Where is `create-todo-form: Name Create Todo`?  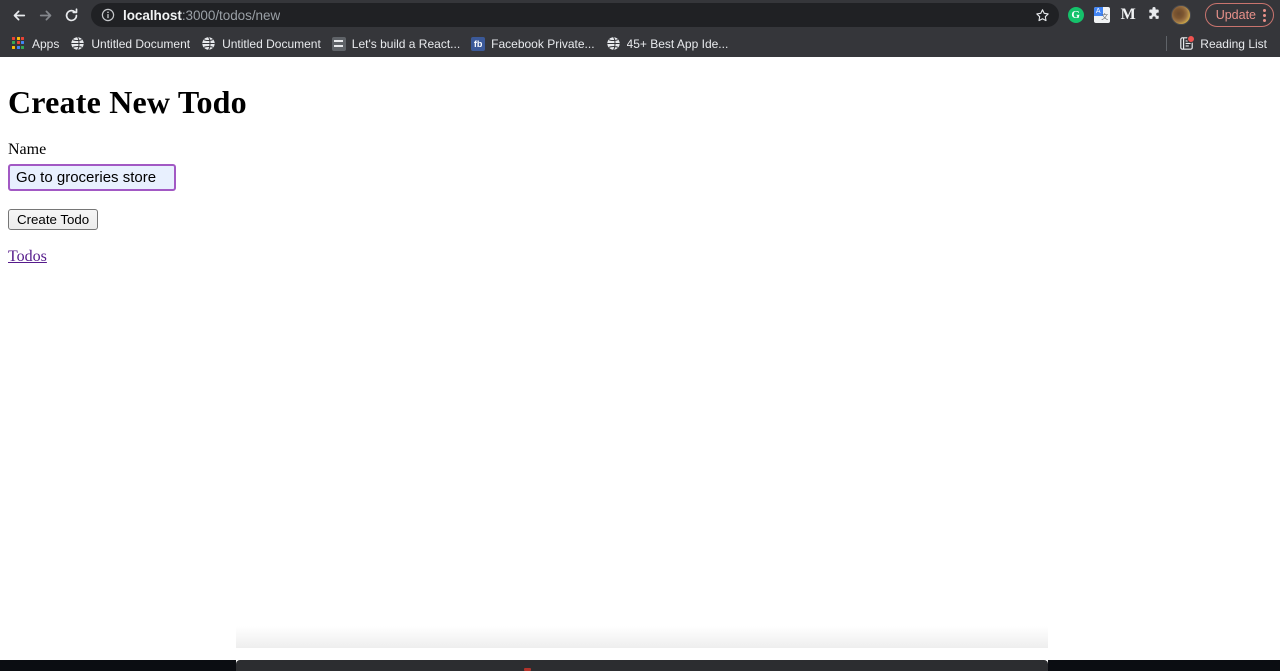
create-todo-form: Name Create Todo is located at coordinates (640, 185).